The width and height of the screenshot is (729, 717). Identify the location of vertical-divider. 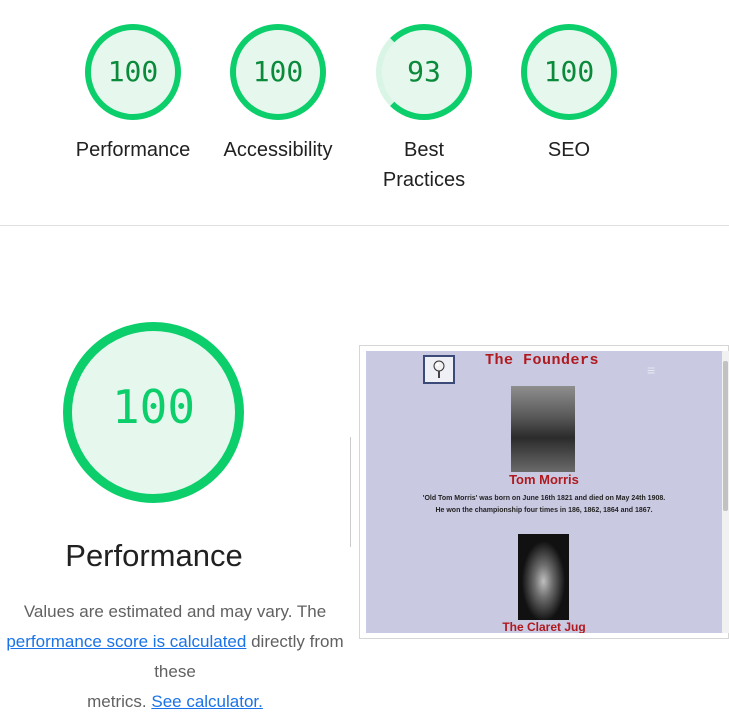
(350, 492).